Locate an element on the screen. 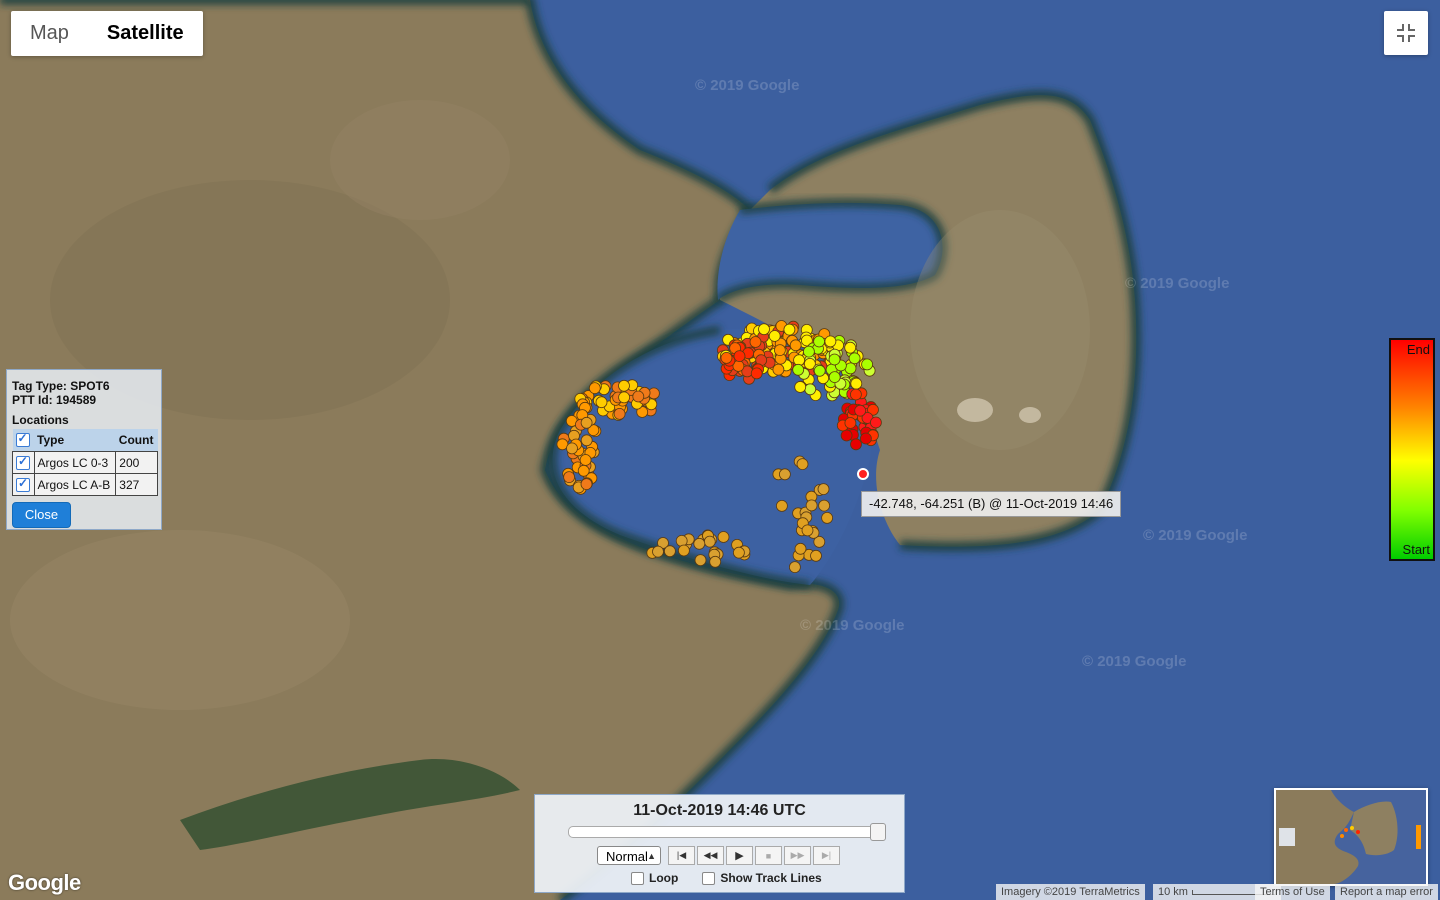 The height and width of the screenshot is (900, 1440). skip-end-icon: ▶| is located at coordinates (826, 855).